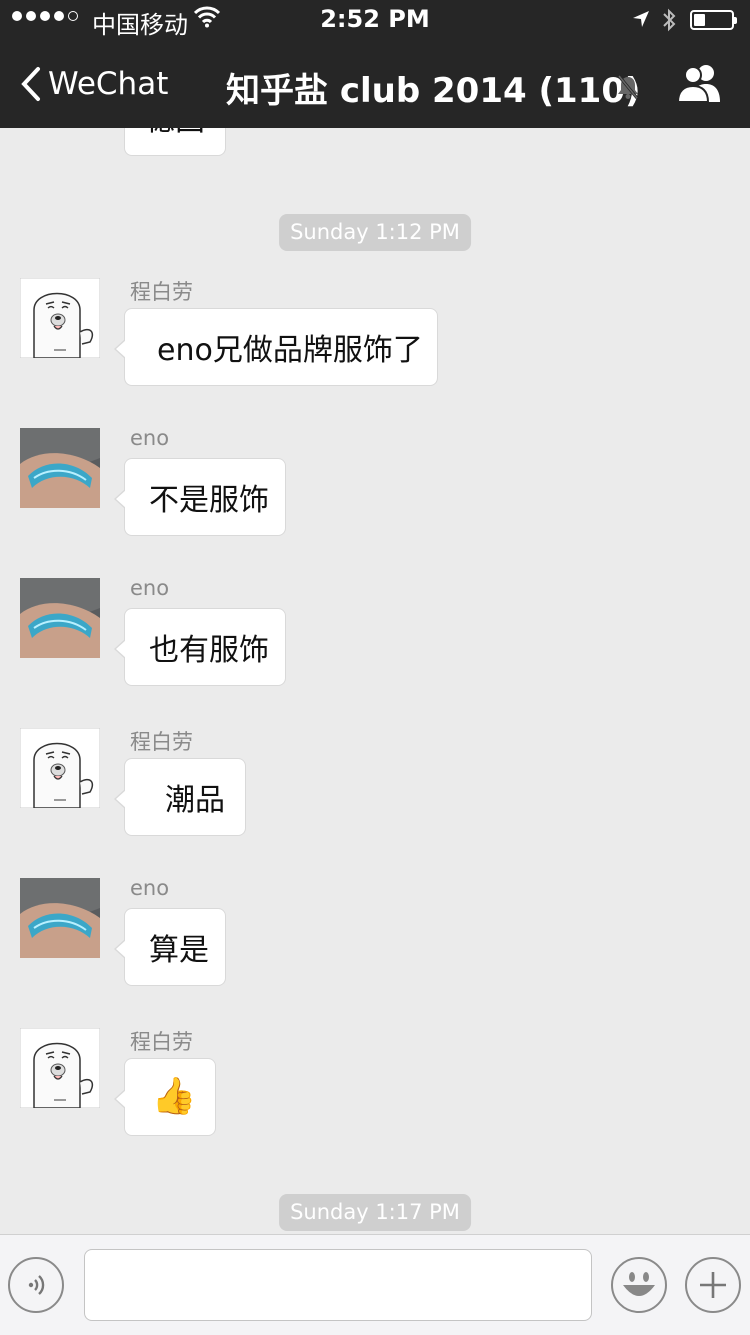 This screenshot has height=1335, width=750. What do you see at coordinates (175, 142) in the screenshot?
I see `message-bubble-cutoff: 稳固` at bounding box center [175, 142].